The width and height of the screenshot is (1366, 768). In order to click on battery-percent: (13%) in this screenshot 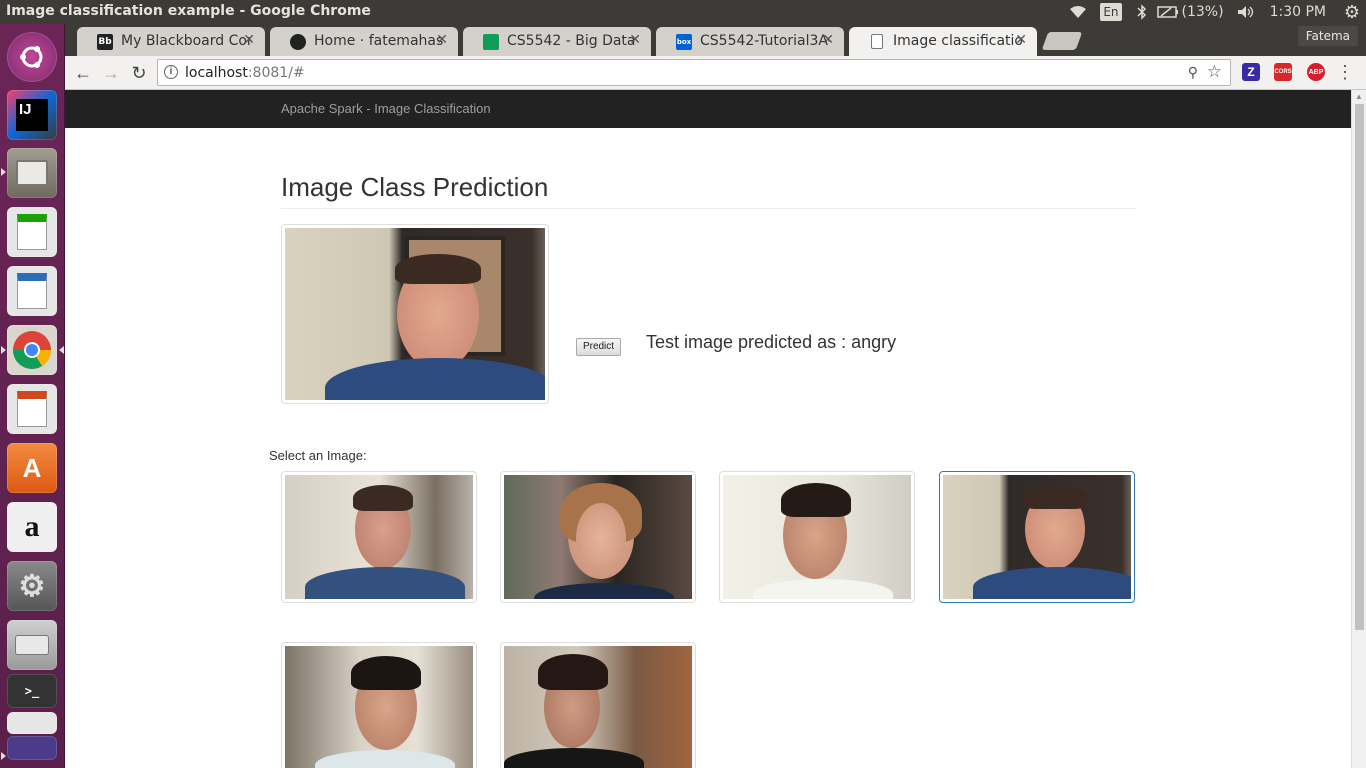, I will do `click(1202, 12)`.